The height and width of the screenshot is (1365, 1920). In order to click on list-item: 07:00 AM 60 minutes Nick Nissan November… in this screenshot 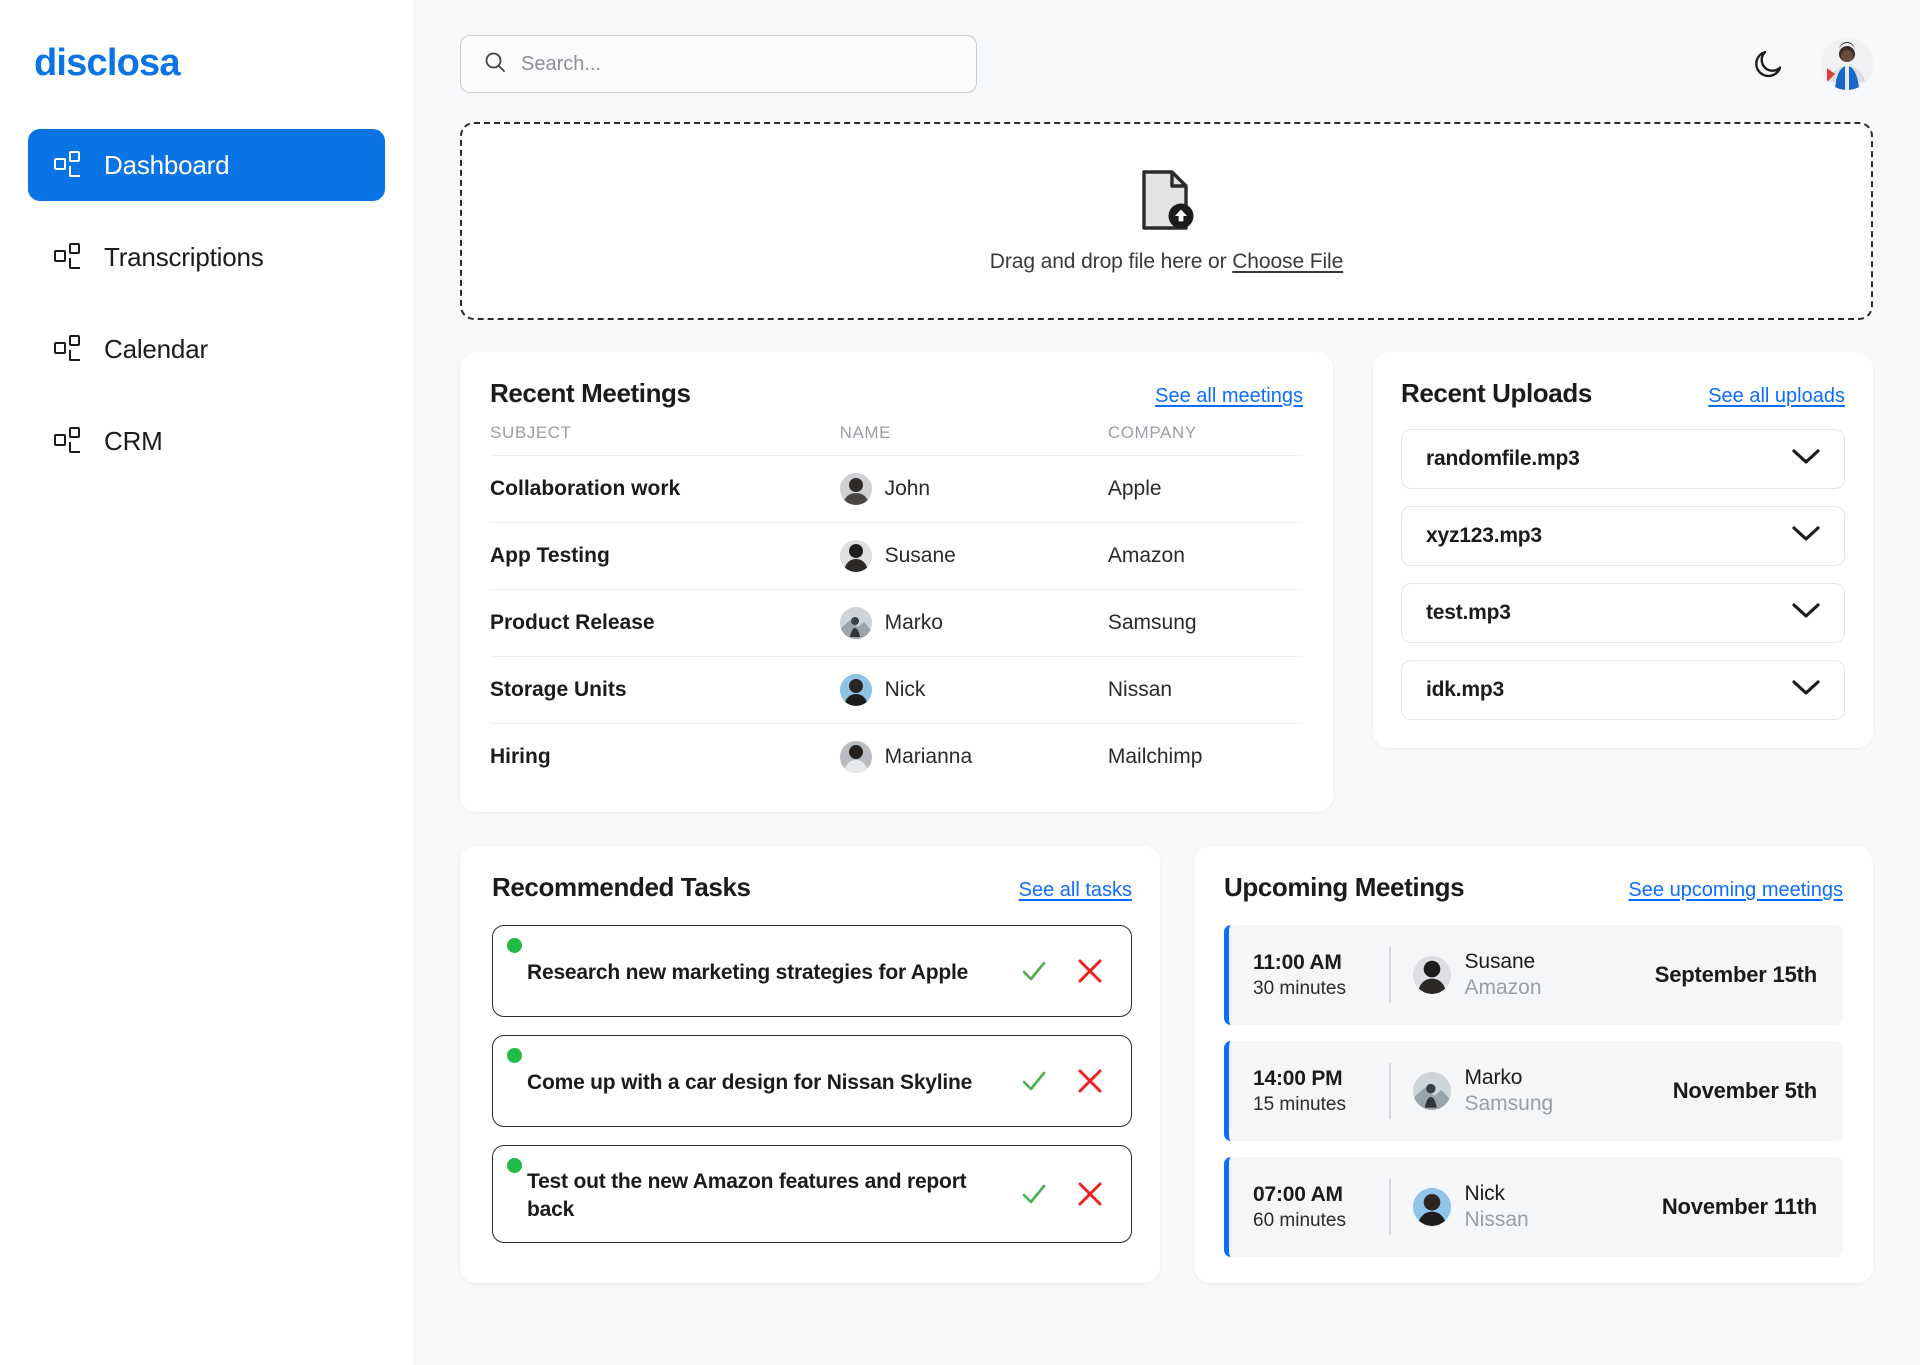, I will do `click(1533, 1207)`.